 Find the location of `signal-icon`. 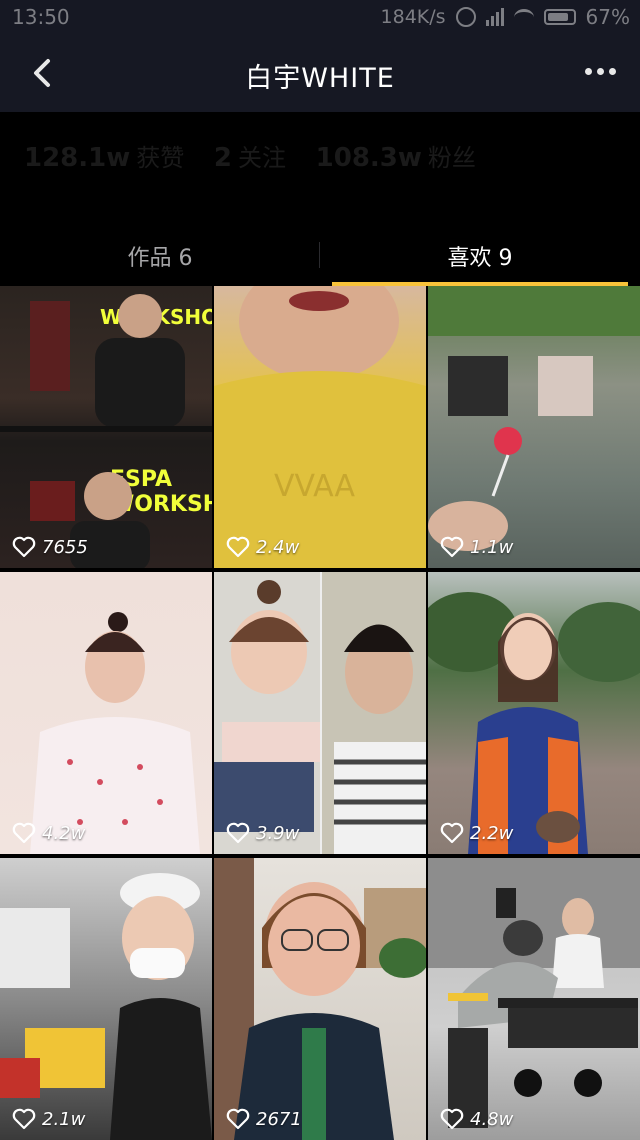

signal-icon is located at coordinates (494, 17).